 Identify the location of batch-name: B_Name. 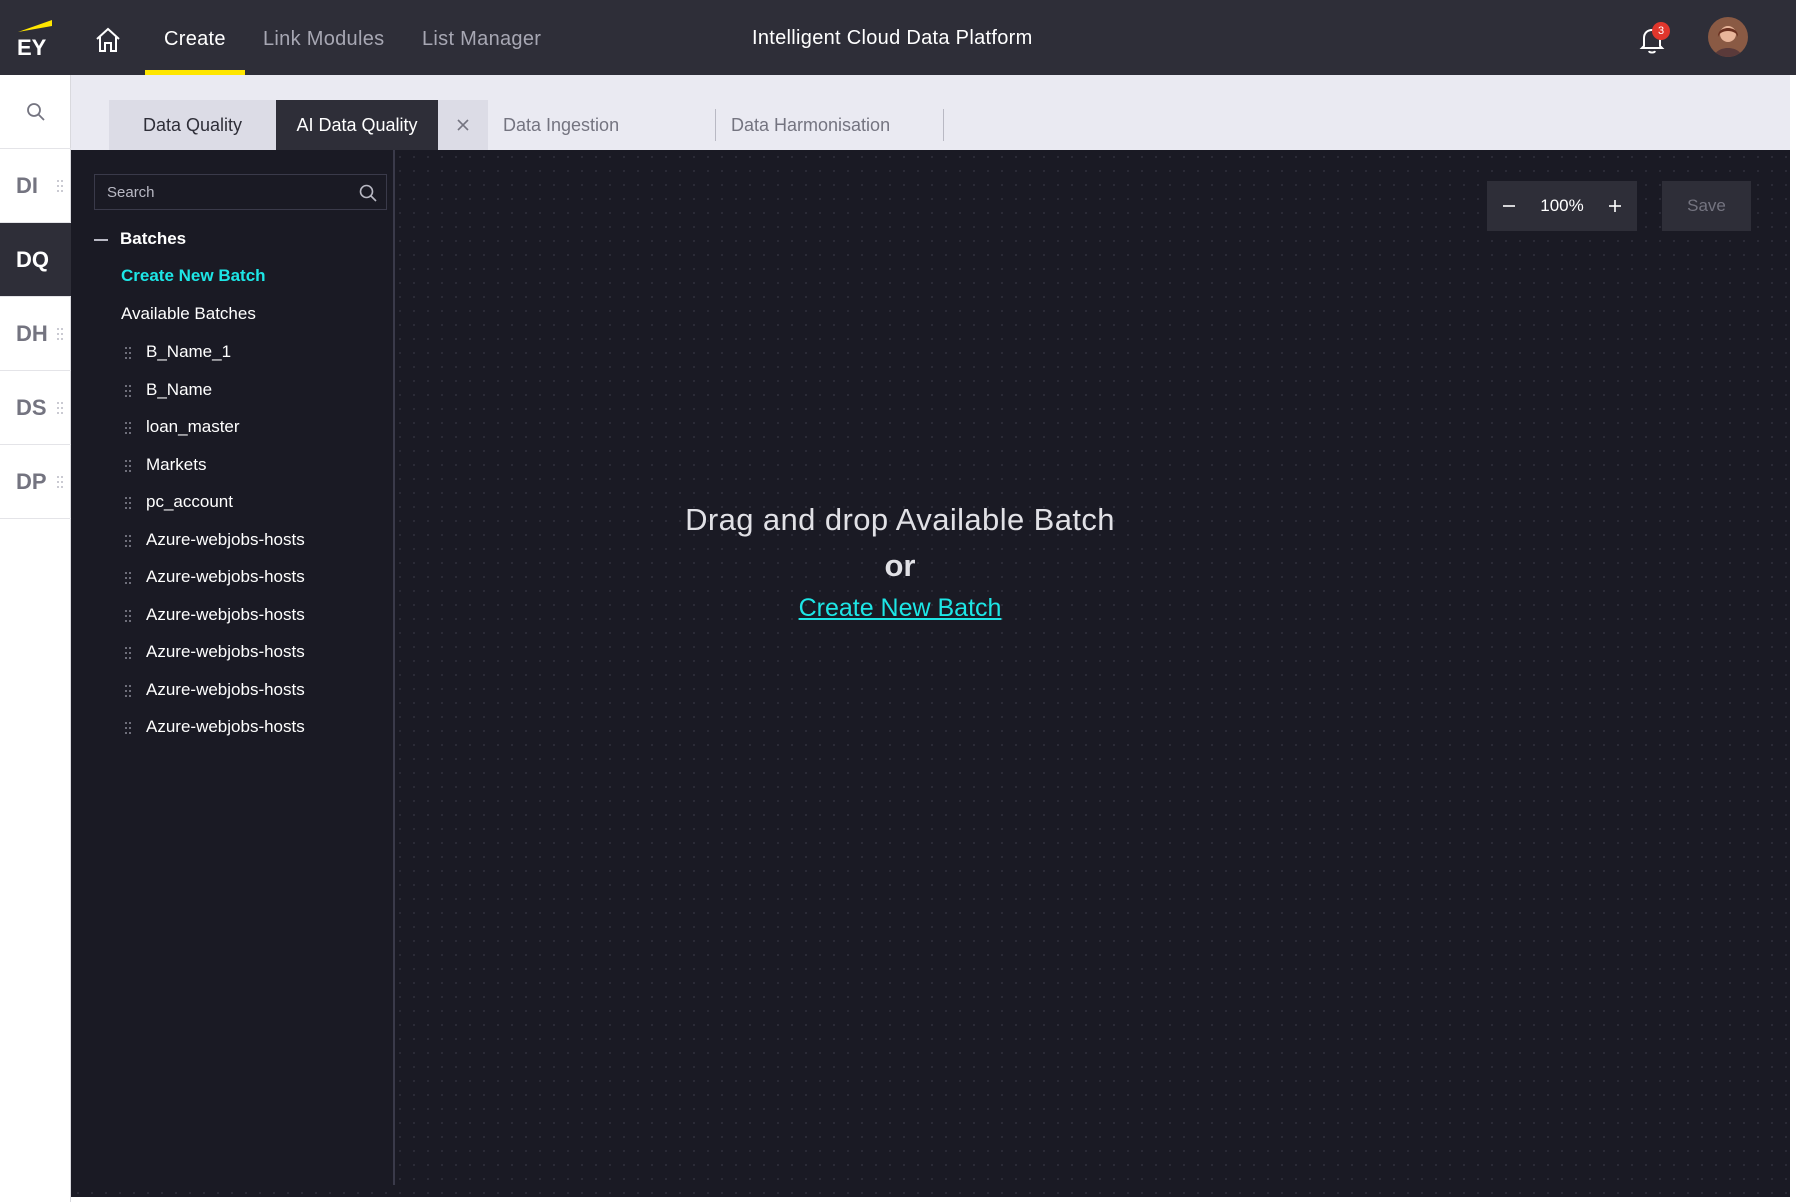
(179, 389).